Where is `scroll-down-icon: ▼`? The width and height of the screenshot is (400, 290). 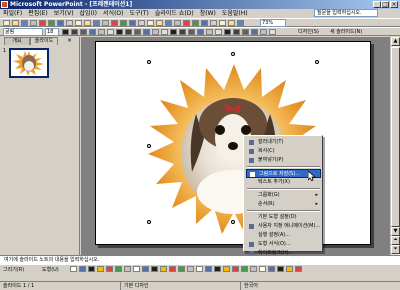
scroll-down-icon: ▼ is located at coordinates (395, 231).